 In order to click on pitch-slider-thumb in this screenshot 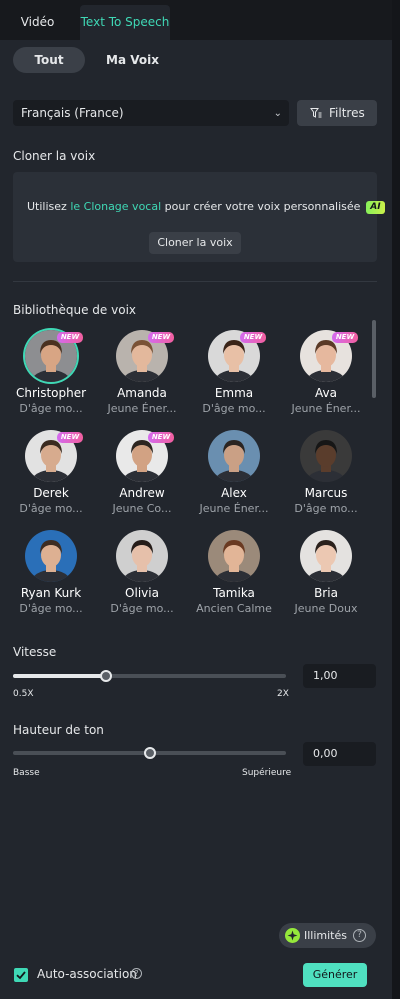, I will do `click(149, 753)`.